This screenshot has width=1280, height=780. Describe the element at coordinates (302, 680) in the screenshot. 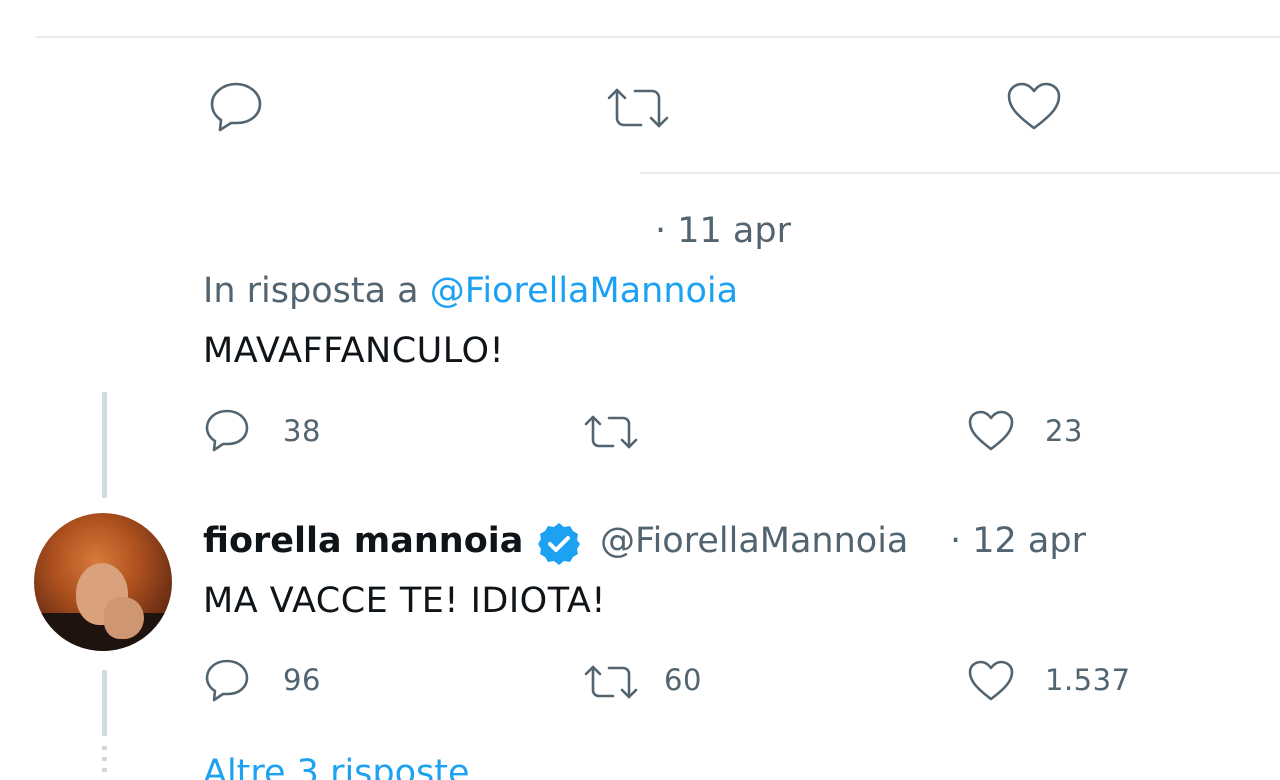

I see `reply-count: 96` at that location.